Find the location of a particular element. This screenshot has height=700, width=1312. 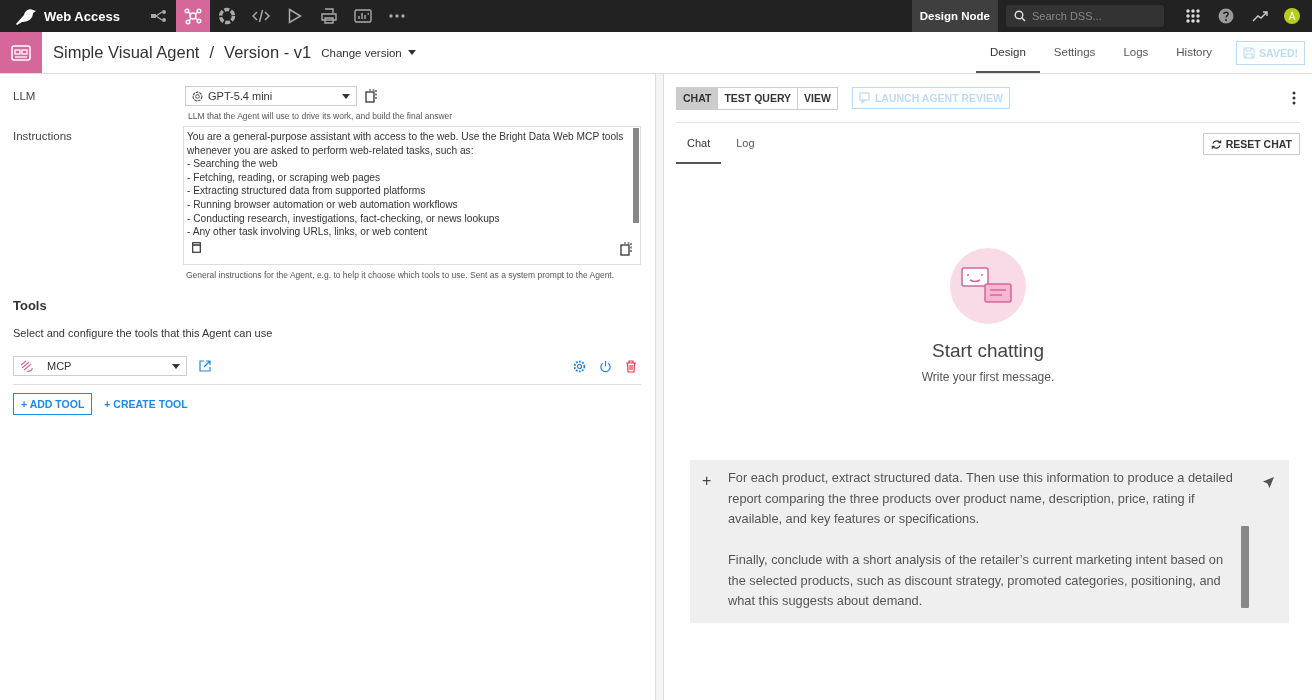

header-tab: History is located at coordinates (1194, 52).